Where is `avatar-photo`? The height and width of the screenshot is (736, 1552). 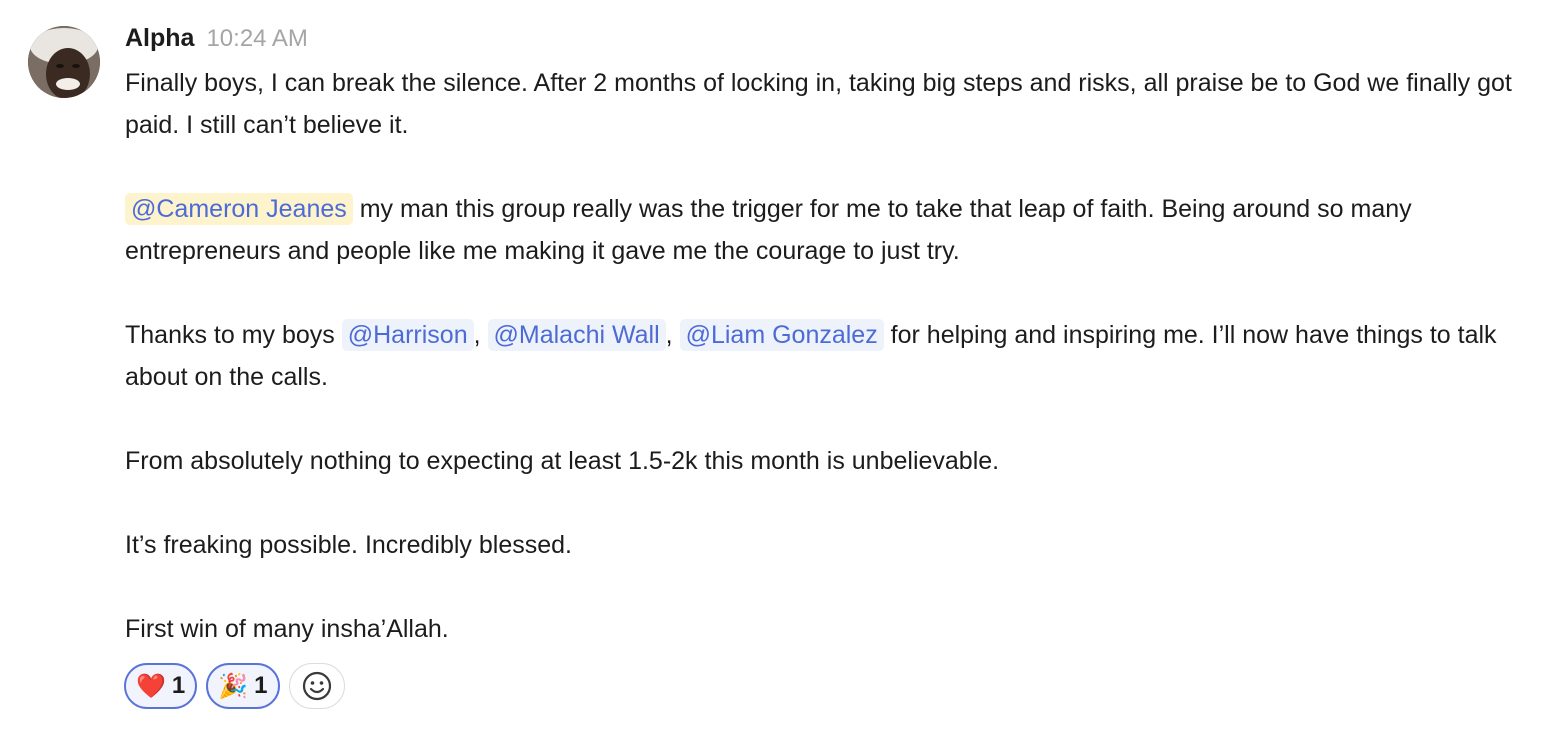
avatar-photo is located at coordinates (64, 62).